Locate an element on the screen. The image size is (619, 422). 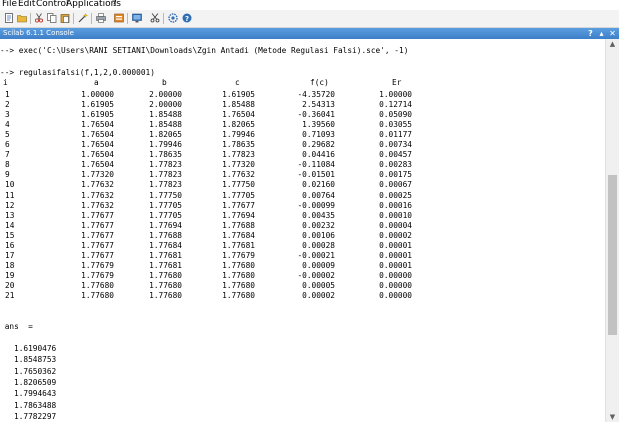
table-cell: 0.02160 is located at coordinates (318, 185).